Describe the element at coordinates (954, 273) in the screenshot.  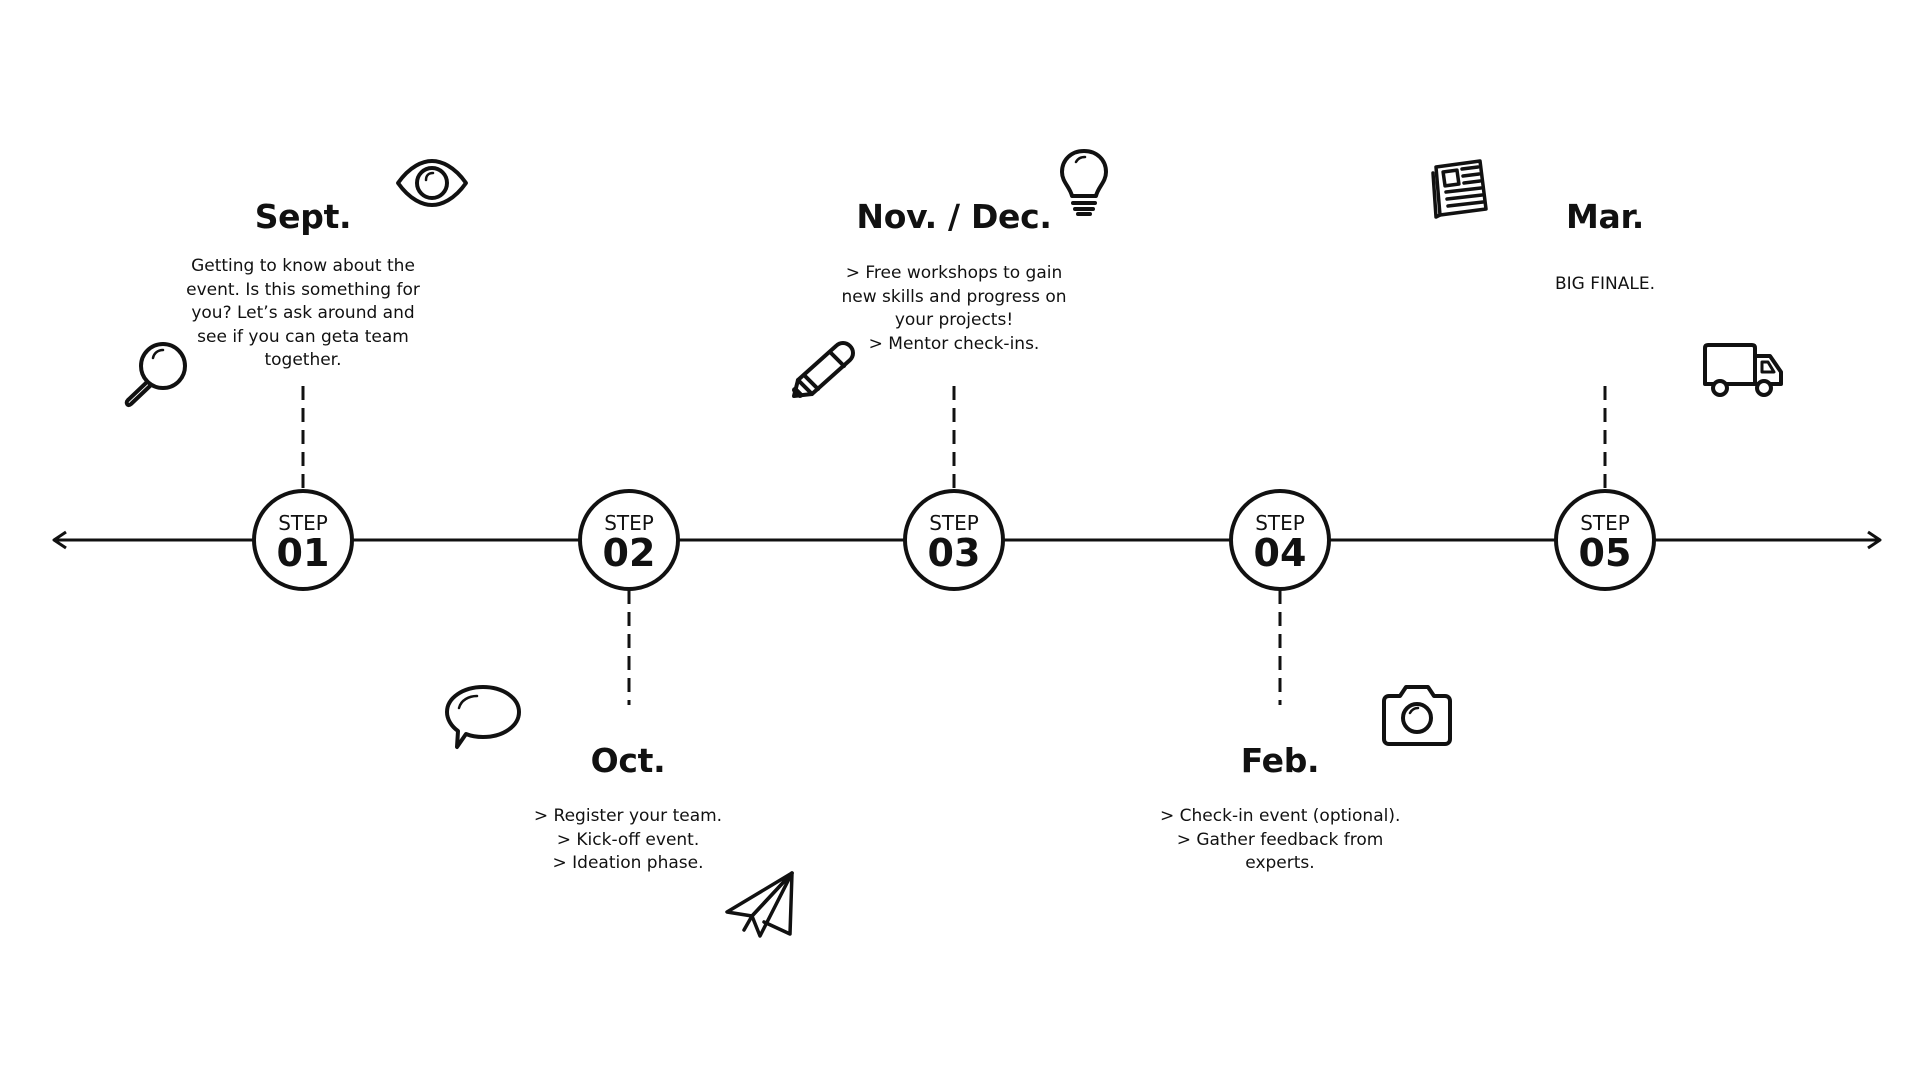
I see `step-03-line: > Free workshops to gain` at that location.